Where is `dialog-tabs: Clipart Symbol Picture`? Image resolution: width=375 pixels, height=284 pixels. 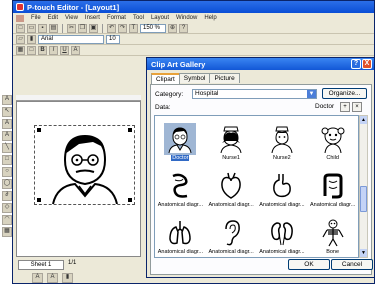
dialog-tabs: Clipart Symbol Picture is located at coordinates (195, 78).